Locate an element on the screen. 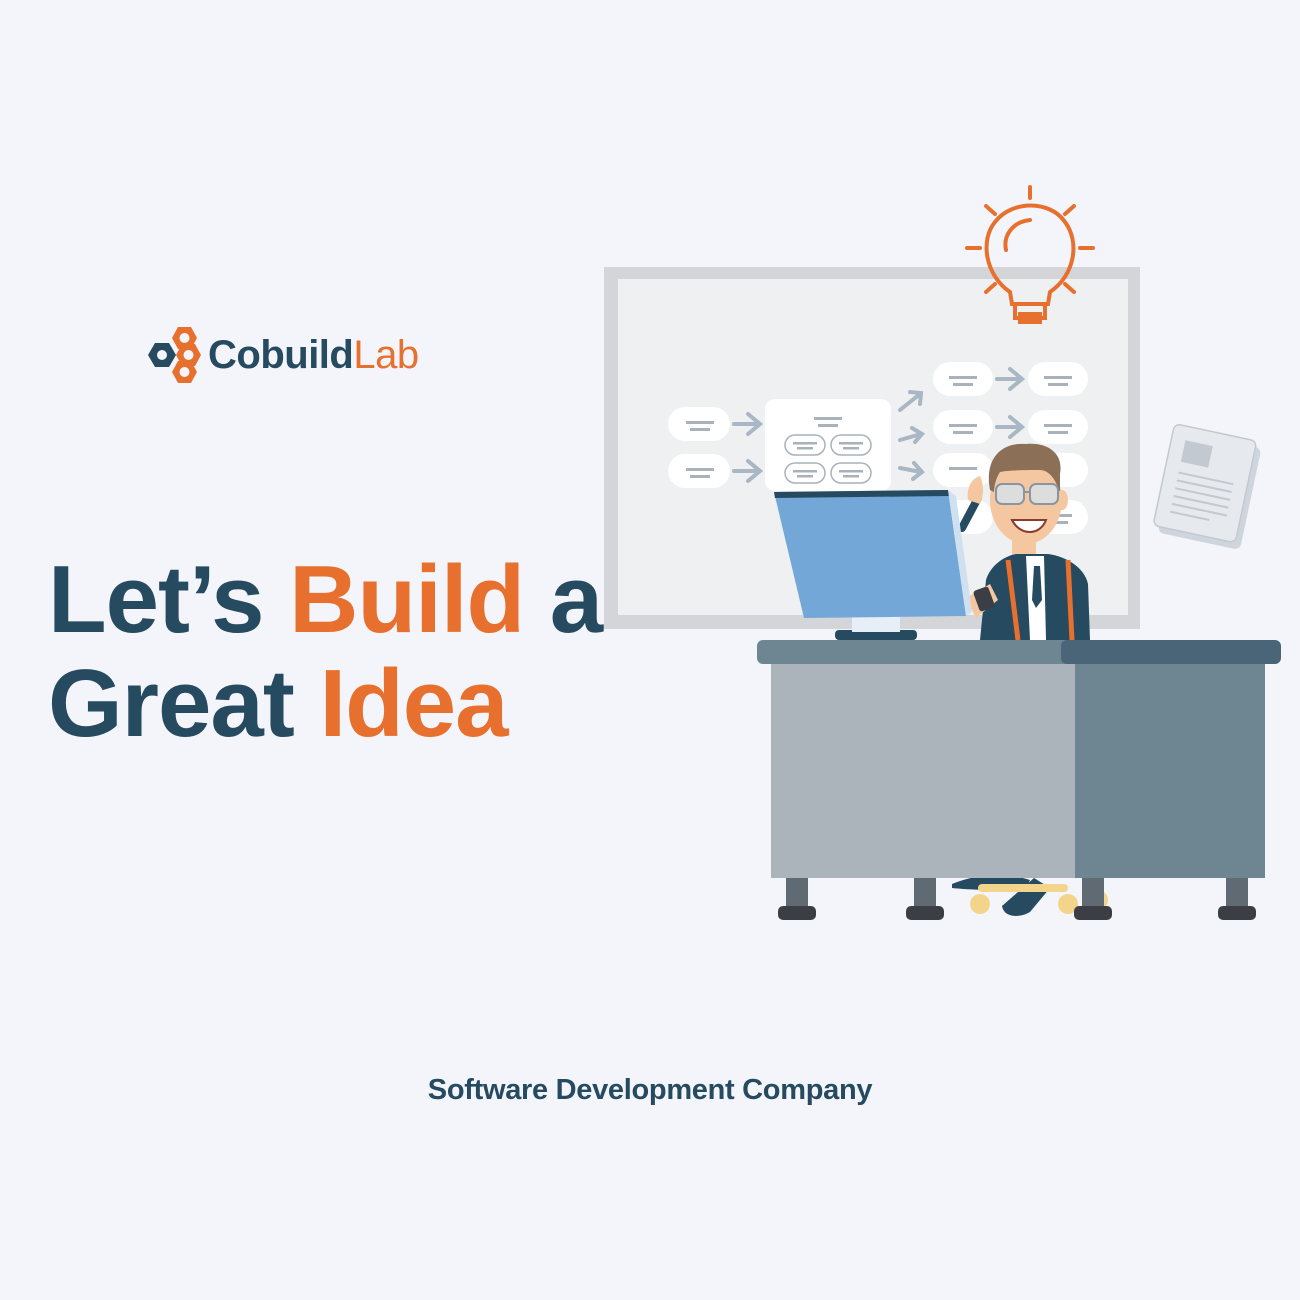 The height and width of the screenshot is (1300, 1300). brand-logo: CobuildLab is located at coordinates (282, 355).